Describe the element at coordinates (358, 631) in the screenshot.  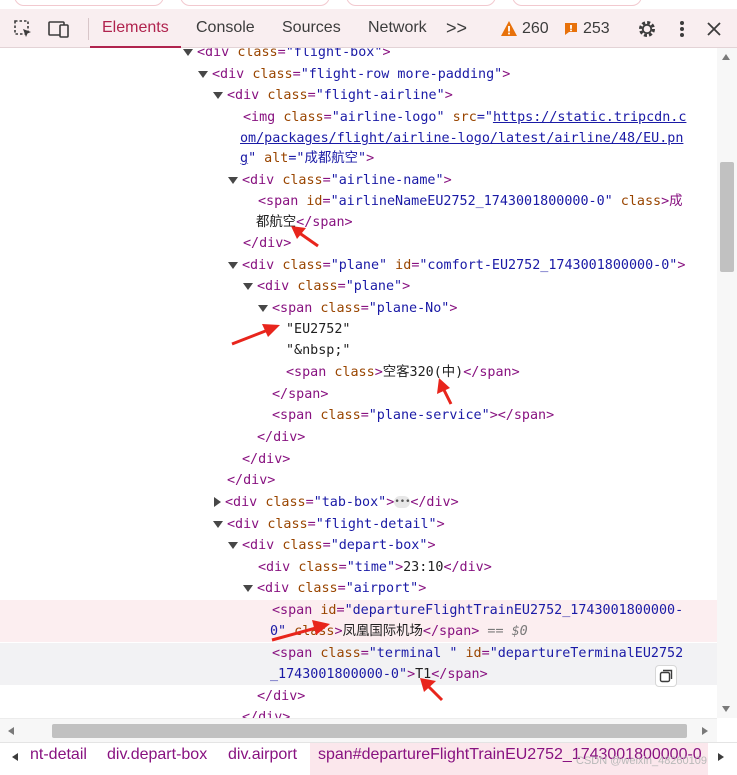
I see `dom-line-selected: 0" class>凤凰国际机场</span> == $0` at that location.